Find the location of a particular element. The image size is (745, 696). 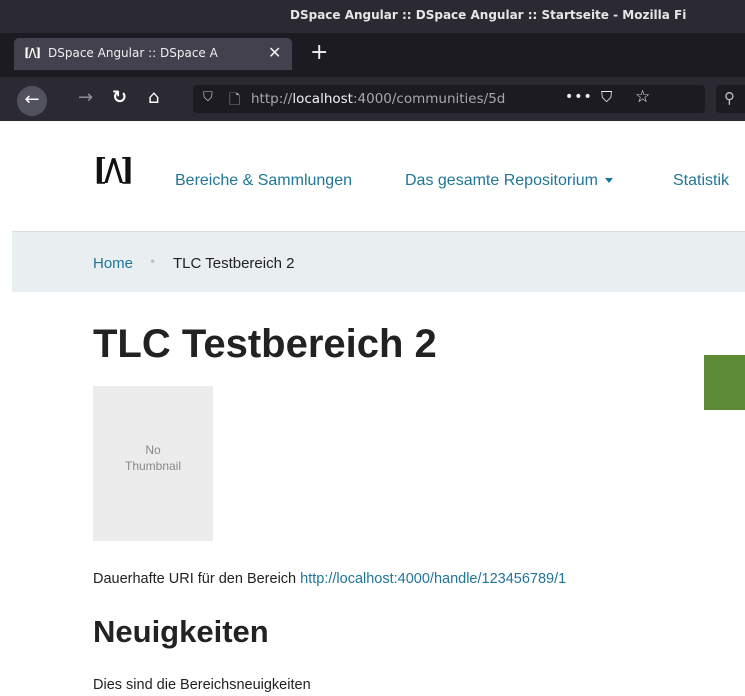

star-icon: ☆ is located at coordinates (642, 97).